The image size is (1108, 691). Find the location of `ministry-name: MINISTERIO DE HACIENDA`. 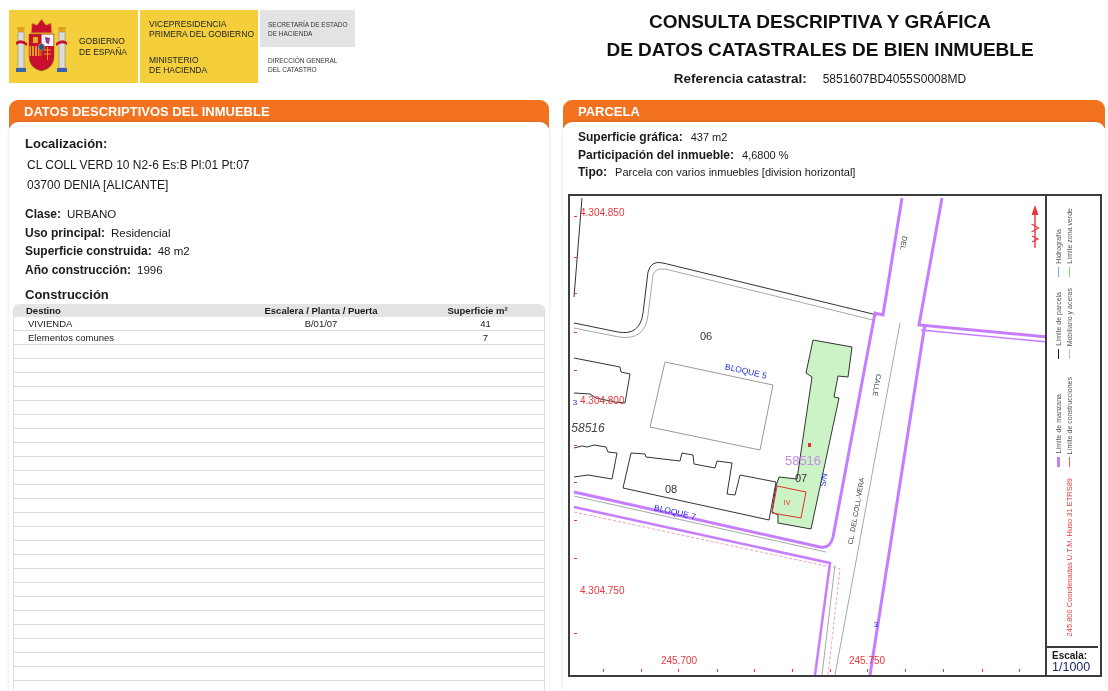

ministry-name: MINISTERIO DE HACIENDA is located at coordinates (178, 65).